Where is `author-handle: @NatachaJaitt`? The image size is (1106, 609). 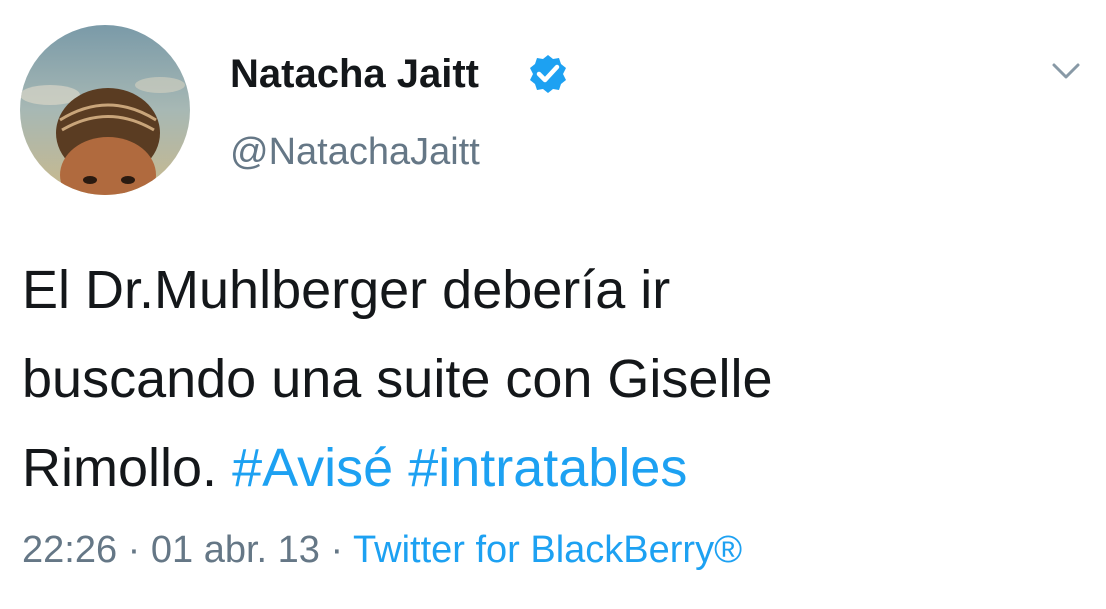
author-handle: @NatachaJaitt is located at coordinates (355, 152).